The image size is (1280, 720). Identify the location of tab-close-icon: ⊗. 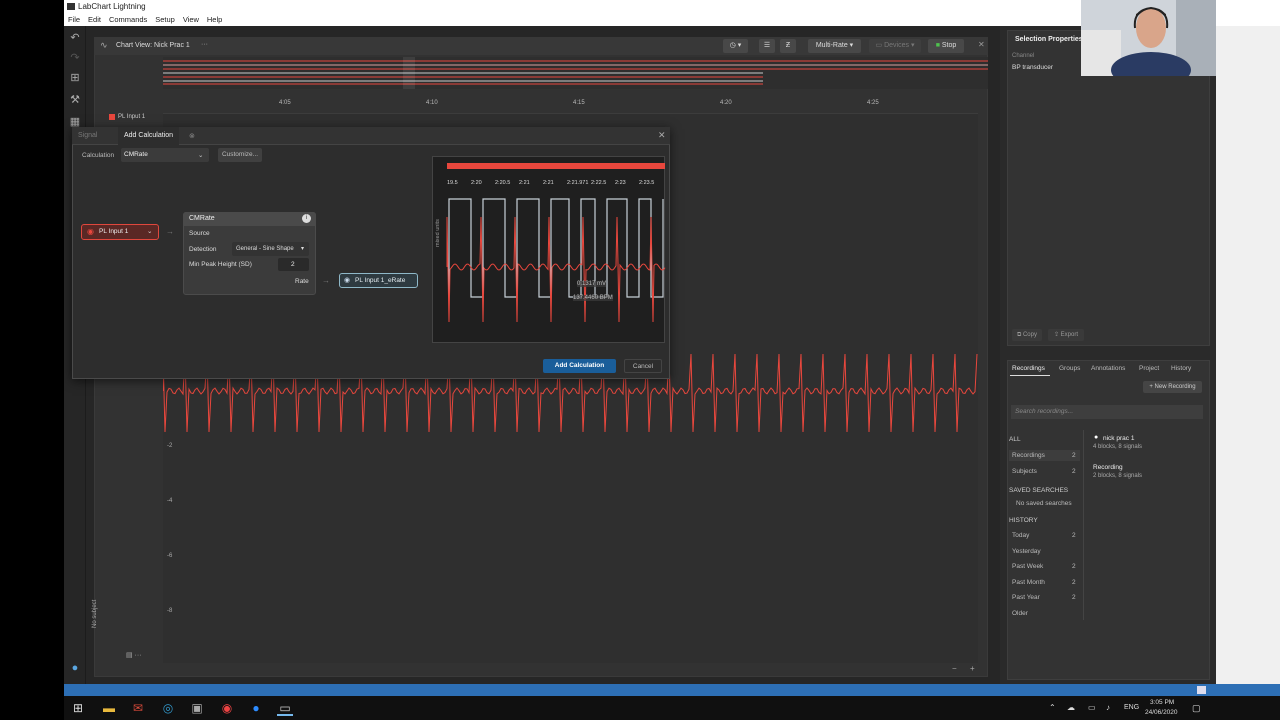
(192, 136).